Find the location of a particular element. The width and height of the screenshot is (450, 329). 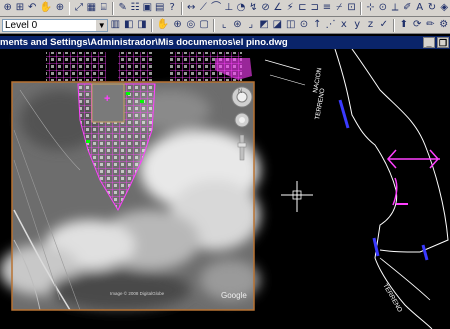

zaxis-ucs-icon: ↑ is located at coordinates (317, 25).